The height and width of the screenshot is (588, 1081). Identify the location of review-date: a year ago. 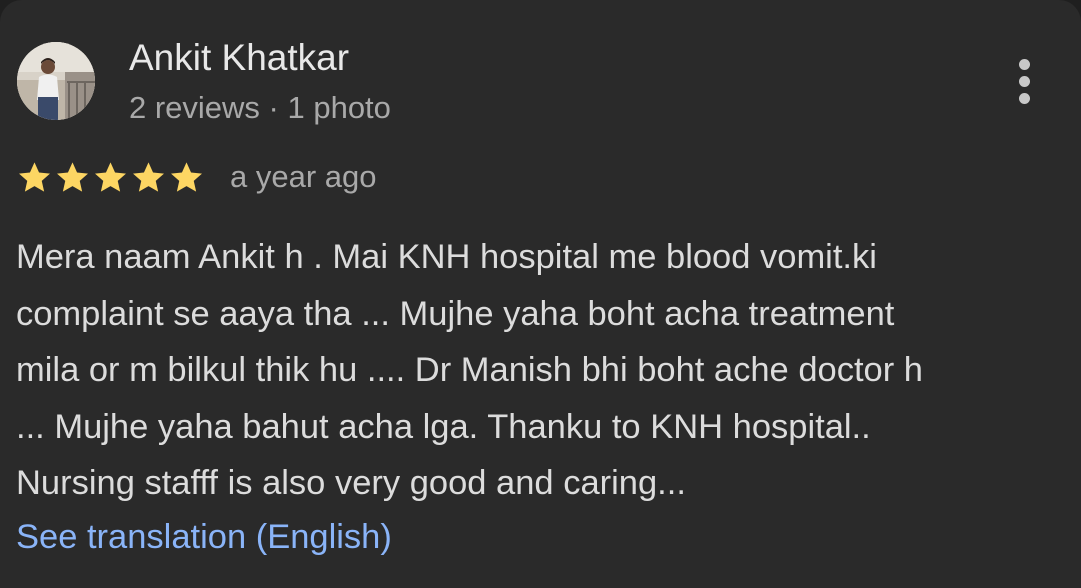
(303, 176).